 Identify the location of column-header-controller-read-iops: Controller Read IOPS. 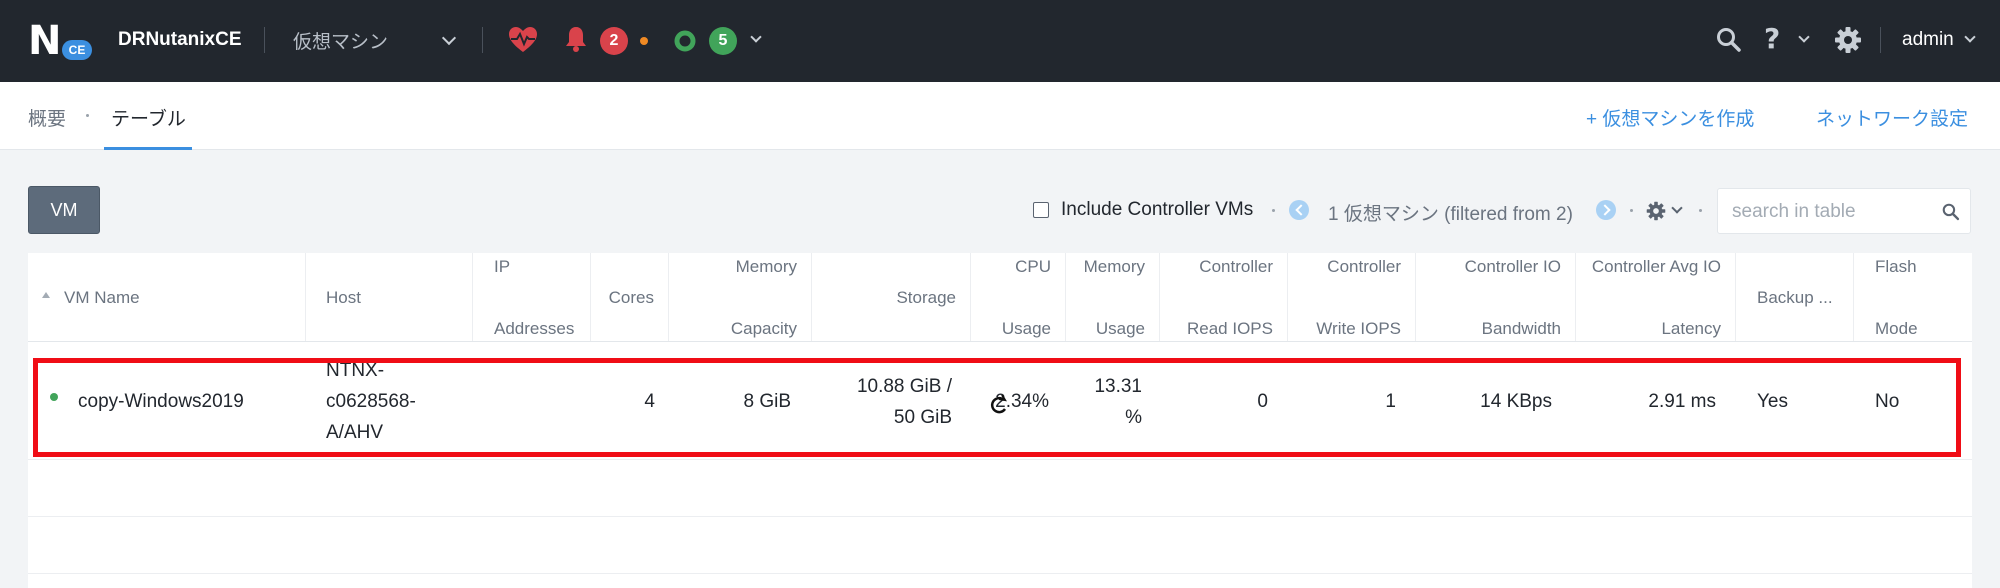
(1224, 297).